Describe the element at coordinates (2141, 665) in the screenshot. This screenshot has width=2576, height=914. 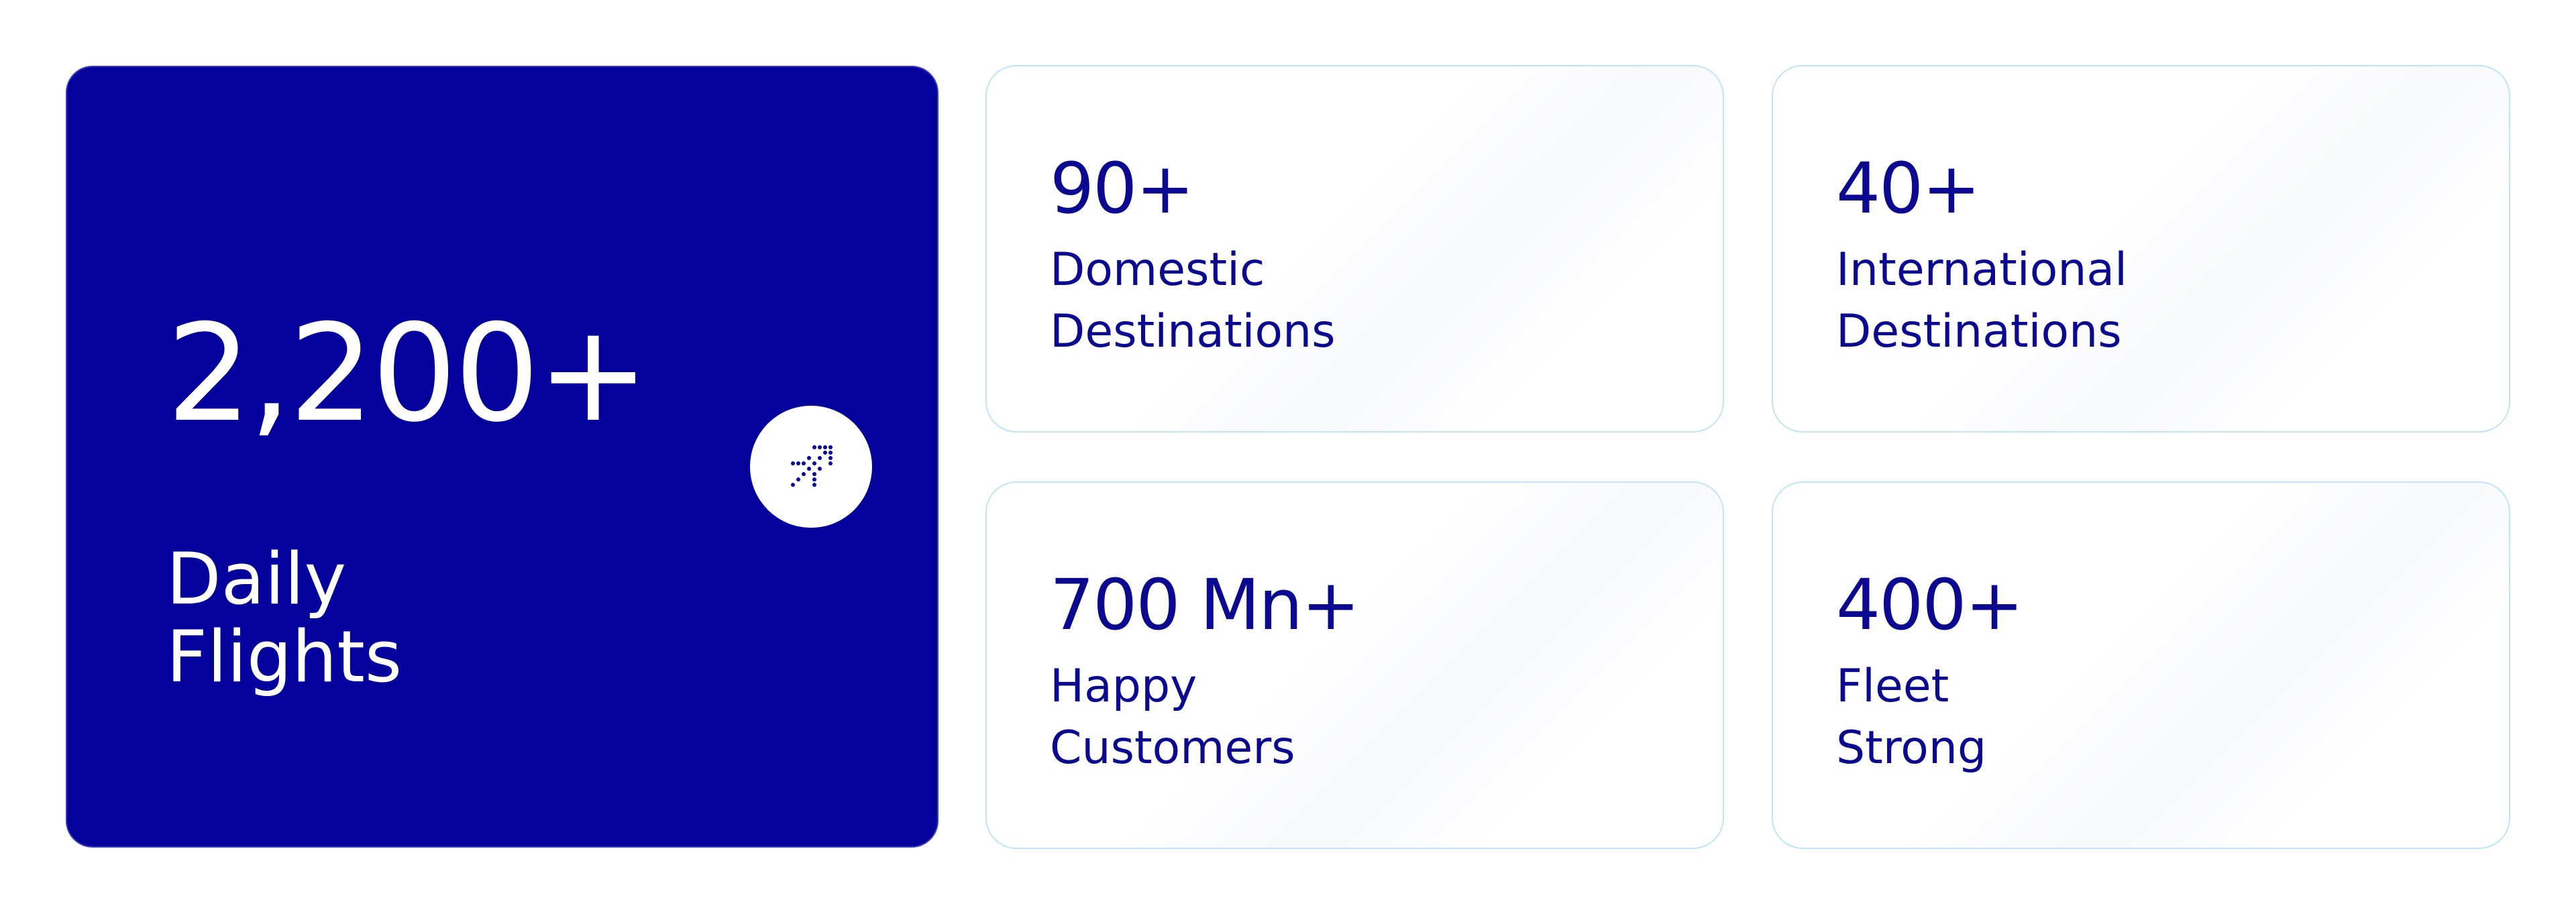
I see `fleet-strong-card: 400+ Fleet Strong` at that location.